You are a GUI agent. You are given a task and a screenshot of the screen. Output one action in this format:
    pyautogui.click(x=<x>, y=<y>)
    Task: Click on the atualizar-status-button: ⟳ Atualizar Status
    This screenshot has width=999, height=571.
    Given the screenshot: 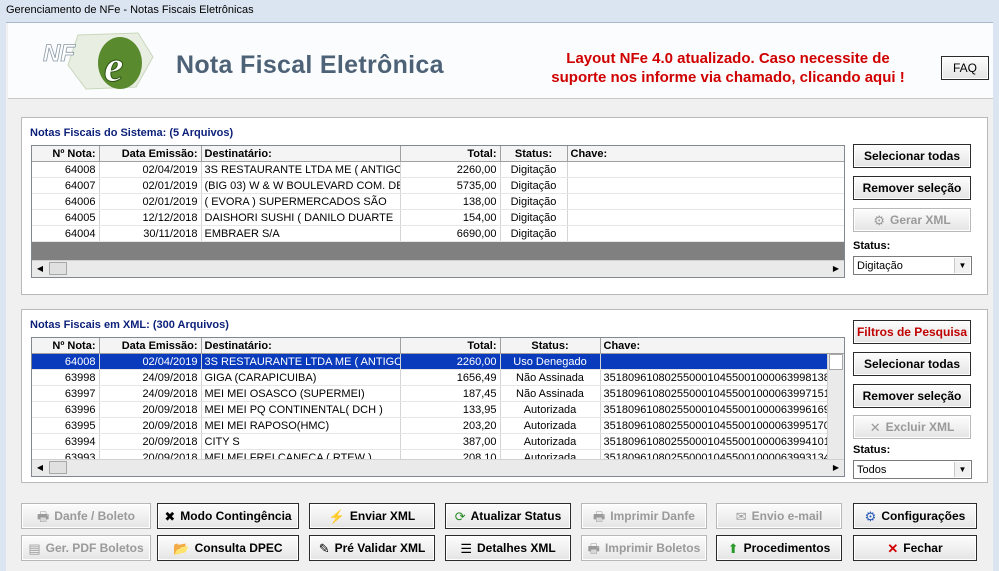 What is the action you would take?
    pyautogui.click(x=508, y=516)
    